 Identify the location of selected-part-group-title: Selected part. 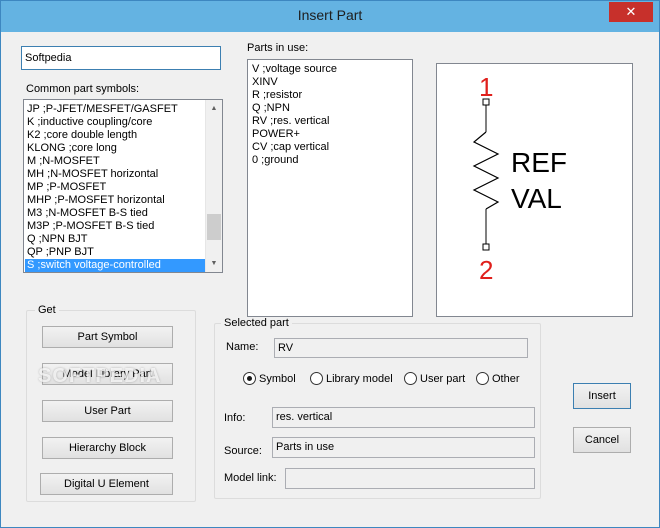
(256, 323).